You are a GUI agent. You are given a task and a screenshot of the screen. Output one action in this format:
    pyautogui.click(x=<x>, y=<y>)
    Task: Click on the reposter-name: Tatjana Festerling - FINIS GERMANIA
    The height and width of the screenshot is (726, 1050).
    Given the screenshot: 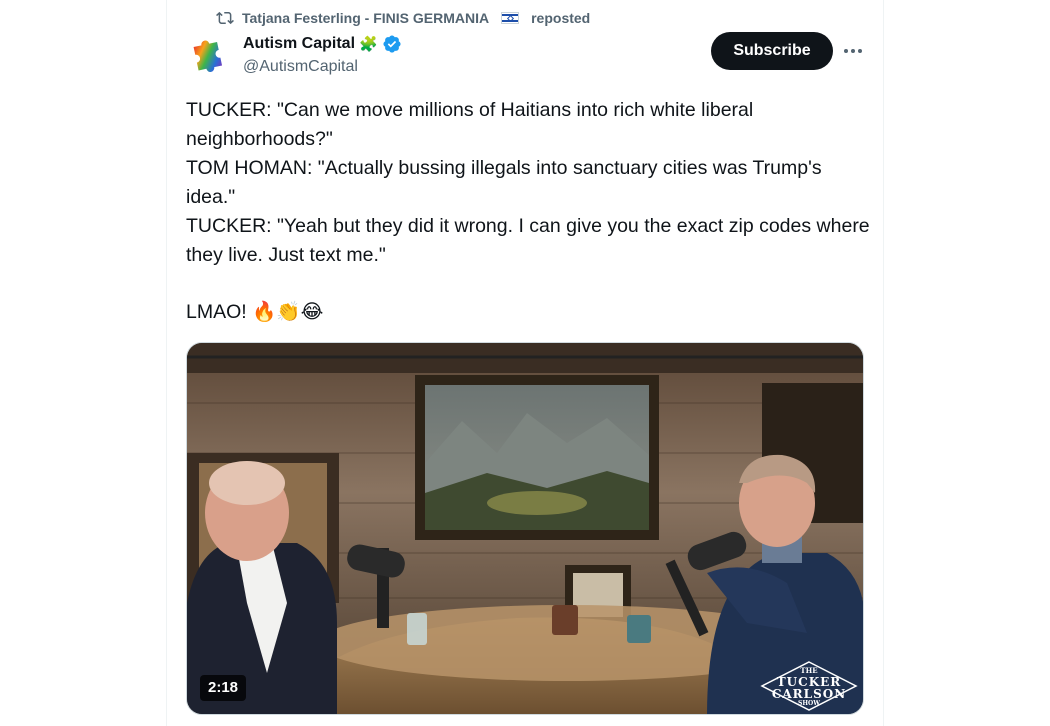 What is the action you would take?
    pyautogui.click(x=365, y=18)
    